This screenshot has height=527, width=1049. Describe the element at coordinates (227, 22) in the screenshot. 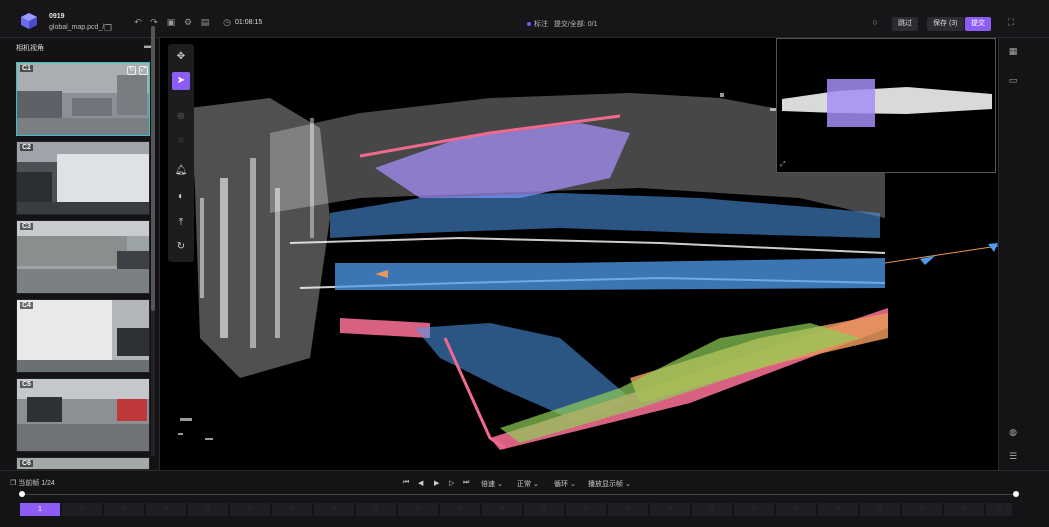

I see `clock-icon: ◷` at that location.